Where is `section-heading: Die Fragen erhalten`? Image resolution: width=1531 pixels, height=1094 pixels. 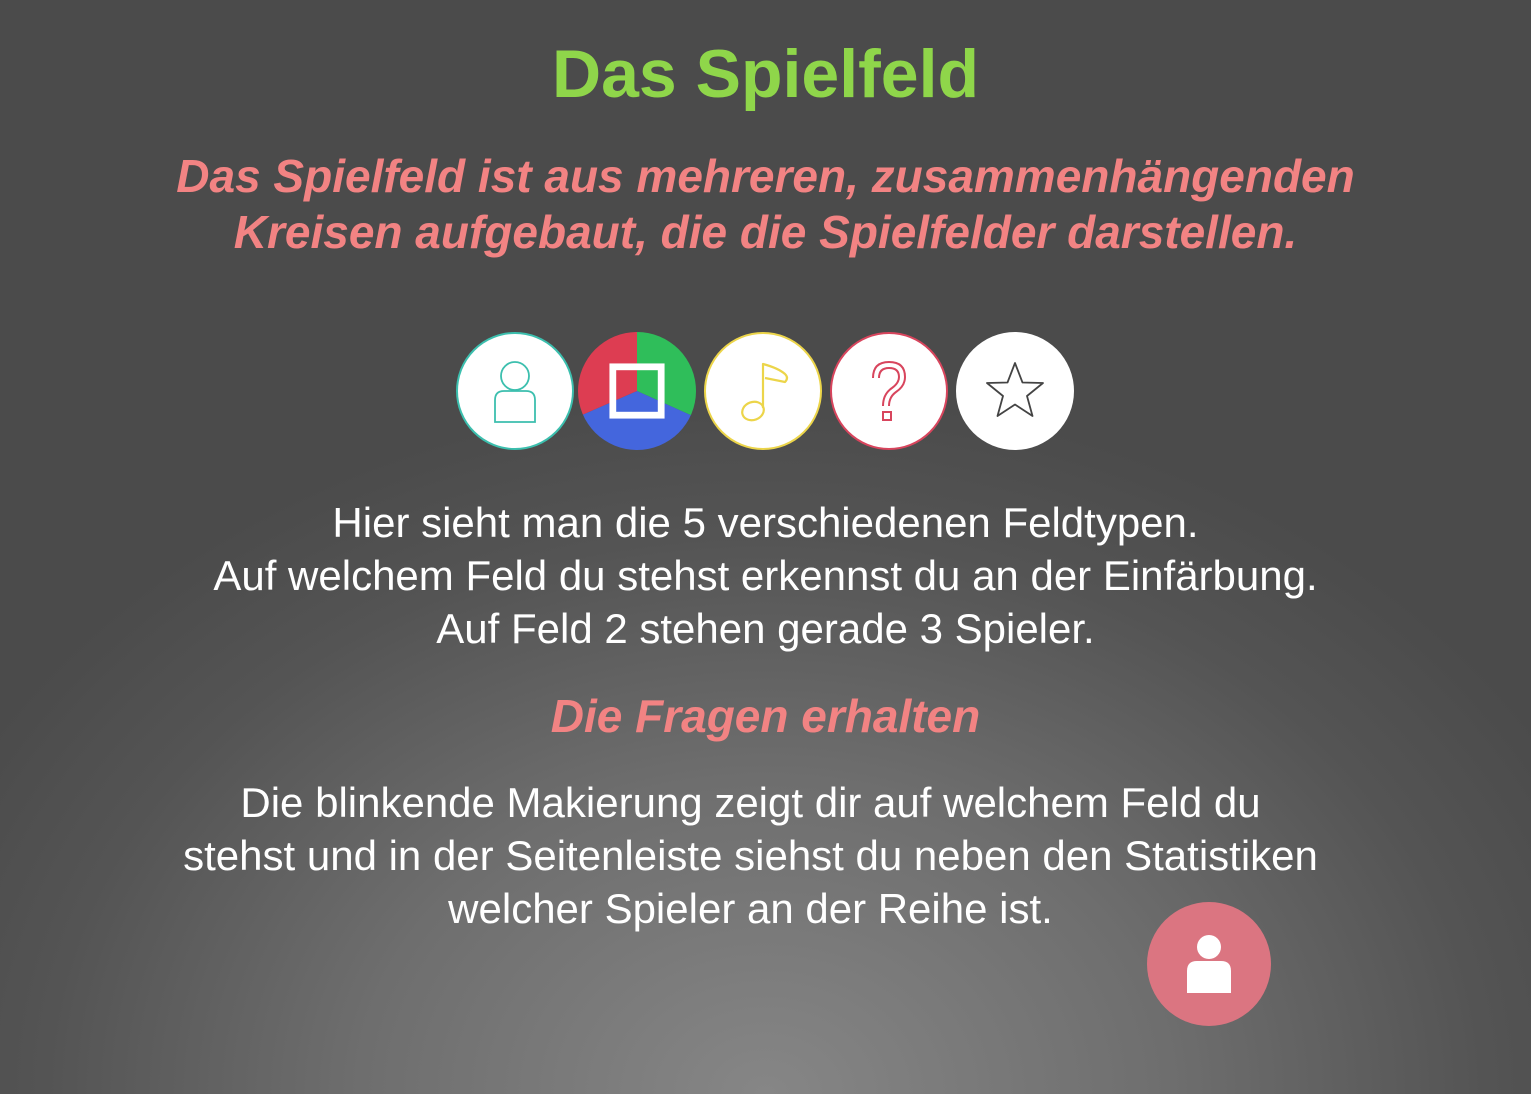
section-heading: Die Fragen erhalten is located at coordinates (765, 716).